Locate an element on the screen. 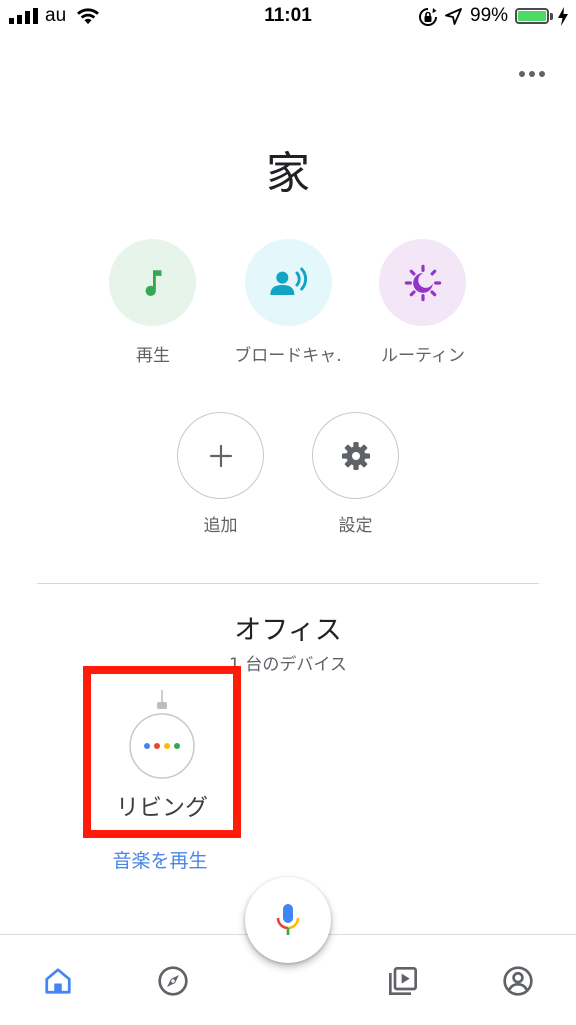 The width and height of the screenshot is (576, 1025). play-action: 再生 is located at coordinates (153, 302).